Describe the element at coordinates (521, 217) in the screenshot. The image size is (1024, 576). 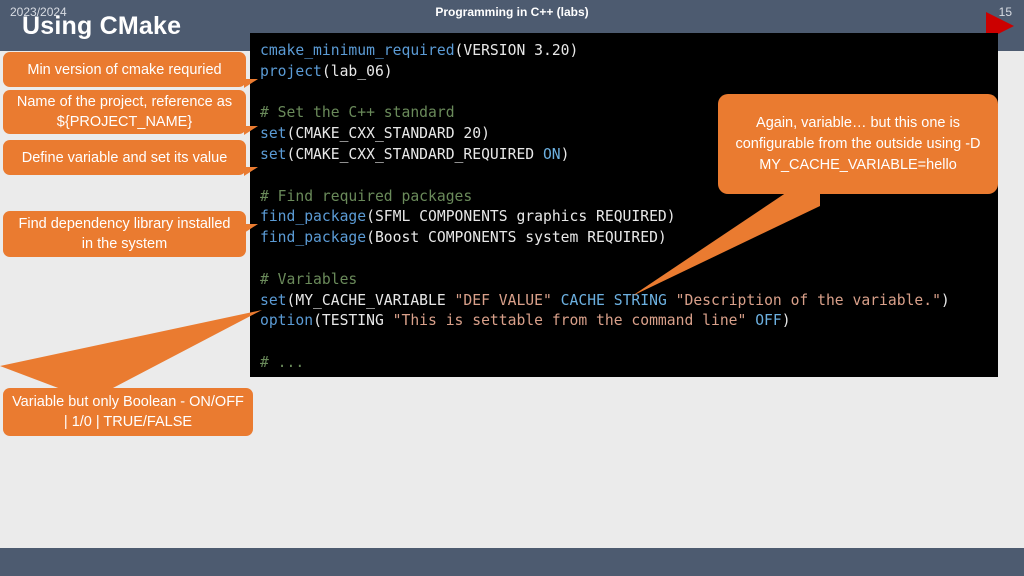
I see `code-token: (SFML COMPONENTS graphics REQUIRED)` at that location.